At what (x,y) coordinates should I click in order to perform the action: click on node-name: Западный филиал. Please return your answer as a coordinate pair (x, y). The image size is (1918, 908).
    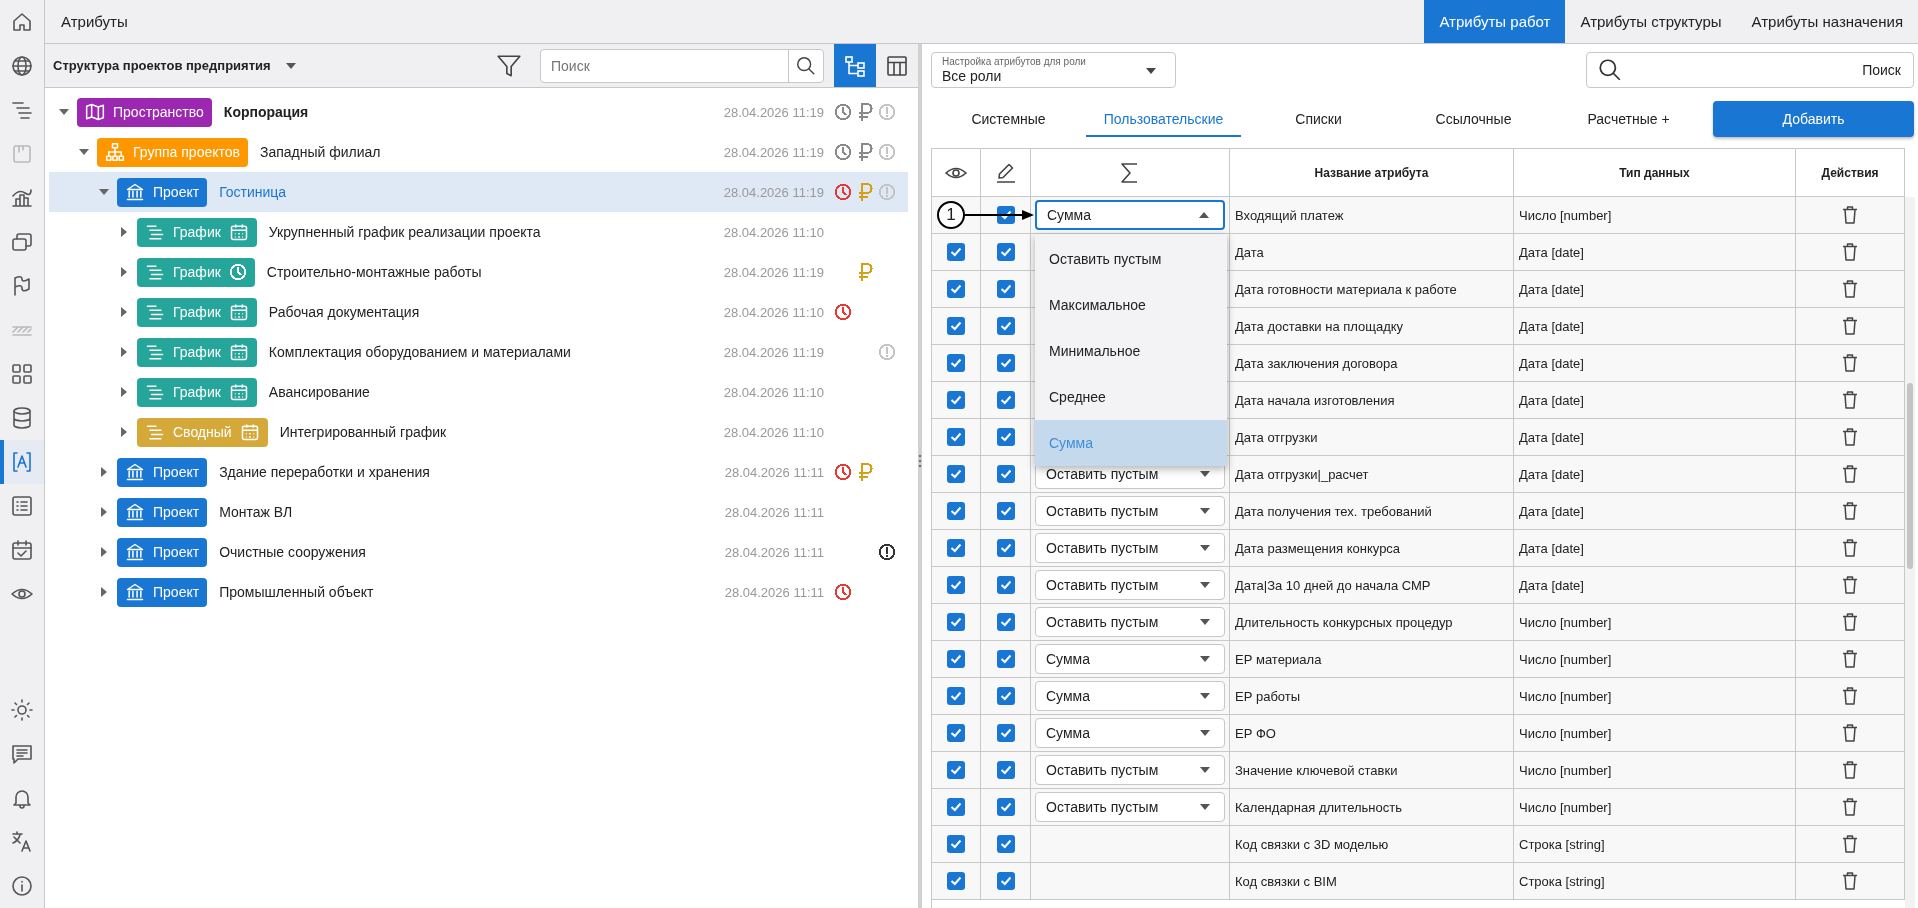
    Looking at the image, I should click on (491, 152).